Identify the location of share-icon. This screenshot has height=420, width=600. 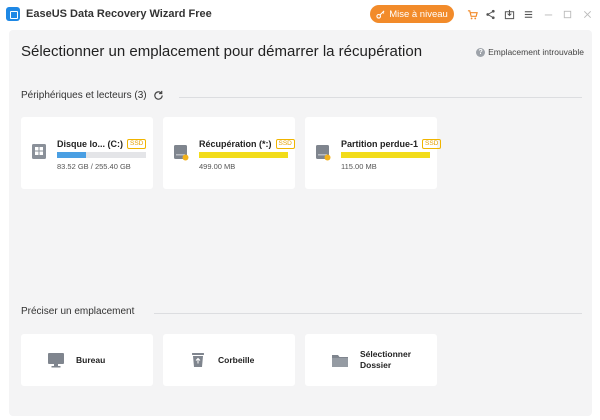
(490, 14).